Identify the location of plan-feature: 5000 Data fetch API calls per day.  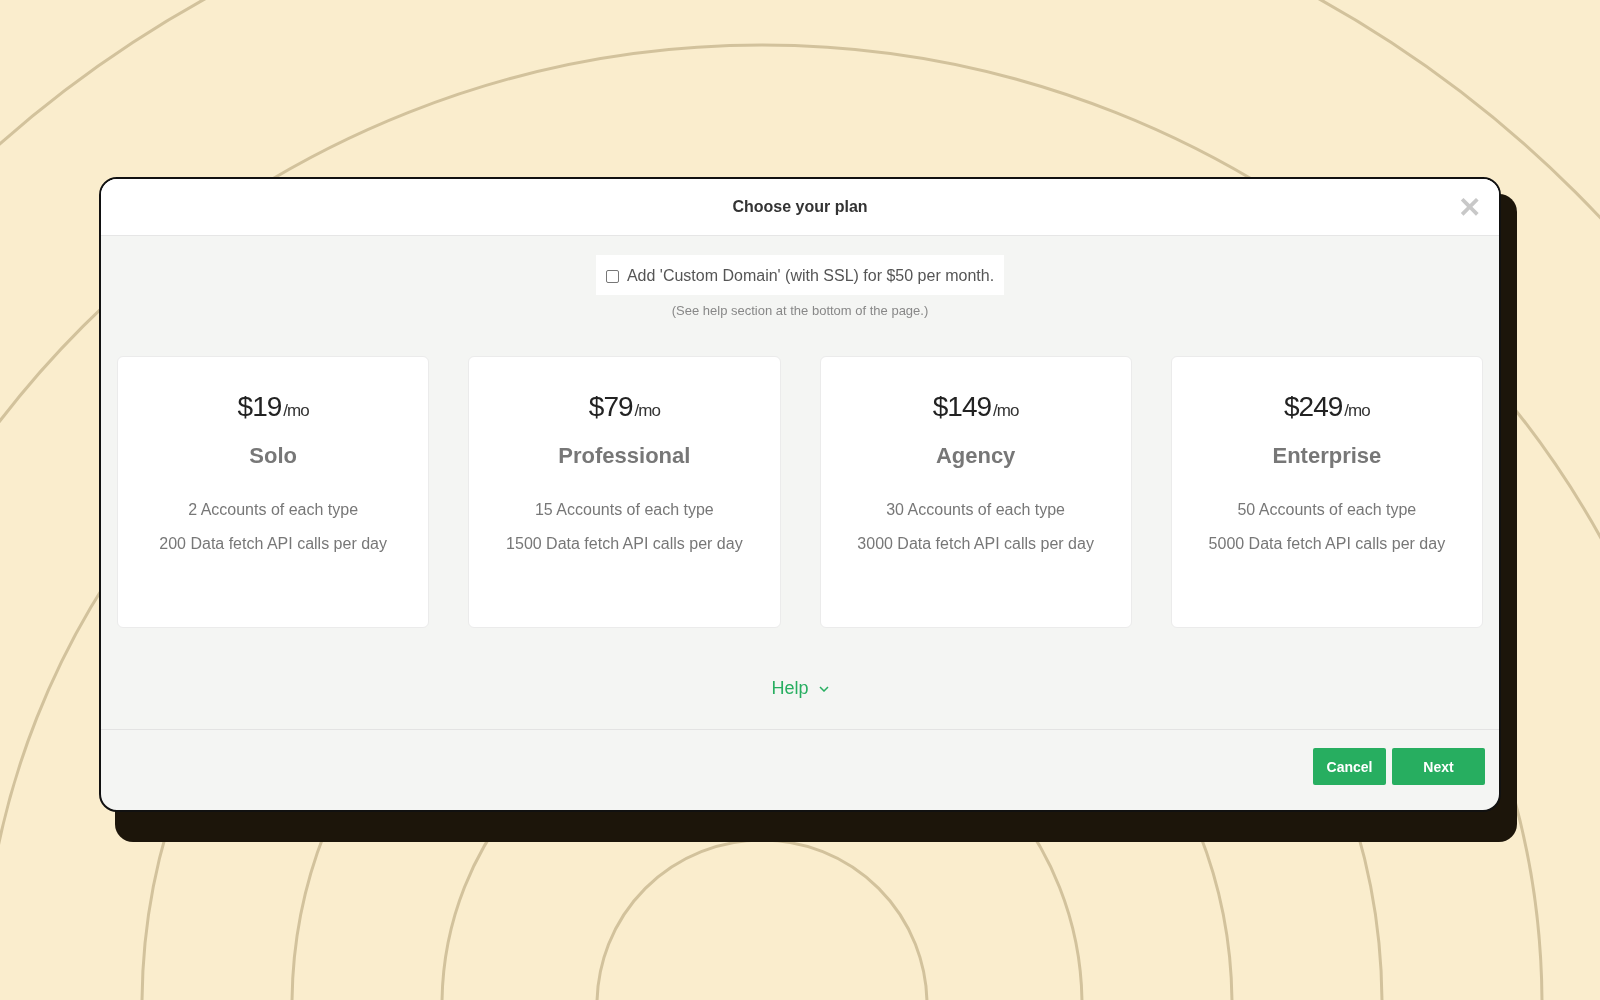
(1327, 544).